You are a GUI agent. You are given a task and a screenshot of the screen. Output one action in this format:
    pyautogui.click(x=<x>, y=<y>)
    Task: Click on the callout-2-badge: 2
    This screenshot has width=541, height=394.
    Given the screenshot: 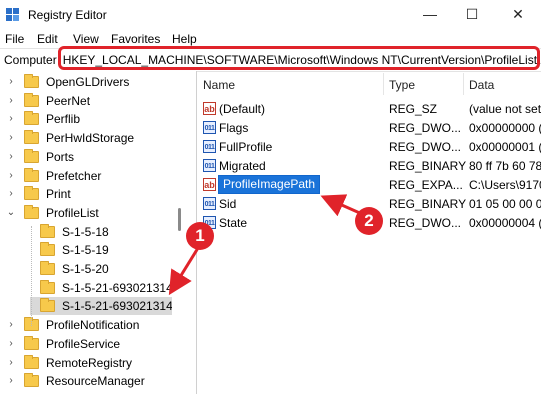 What is the action you would take?
    pyautogui.click(x=369, y=221)
    